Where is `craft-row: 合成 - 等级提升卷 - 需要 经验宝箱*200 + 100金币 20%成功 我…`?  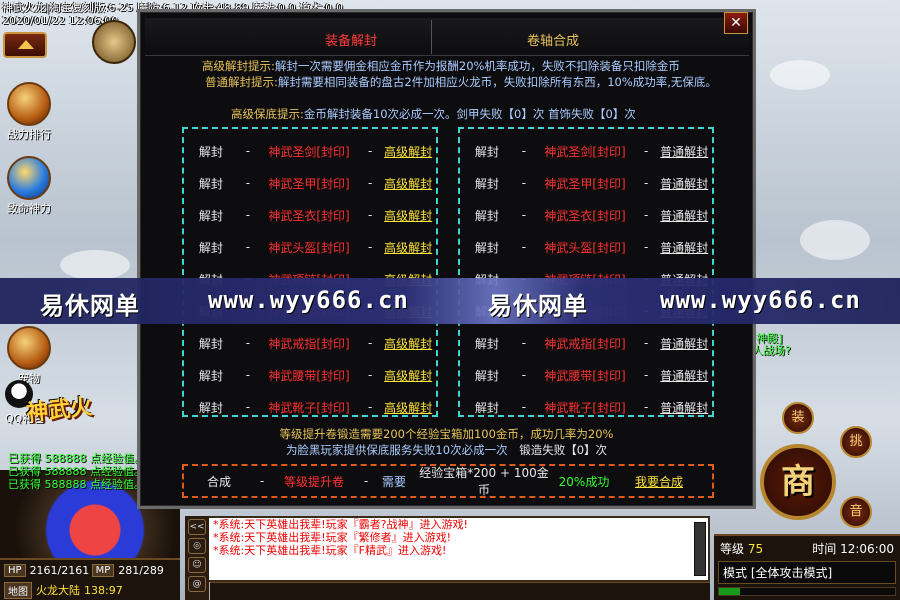
craft-row: 合成 - 等级提升卷 - 需要 经验宝箱*200 + 100金币 20%成功 我… is located at coordinates (448, 481).